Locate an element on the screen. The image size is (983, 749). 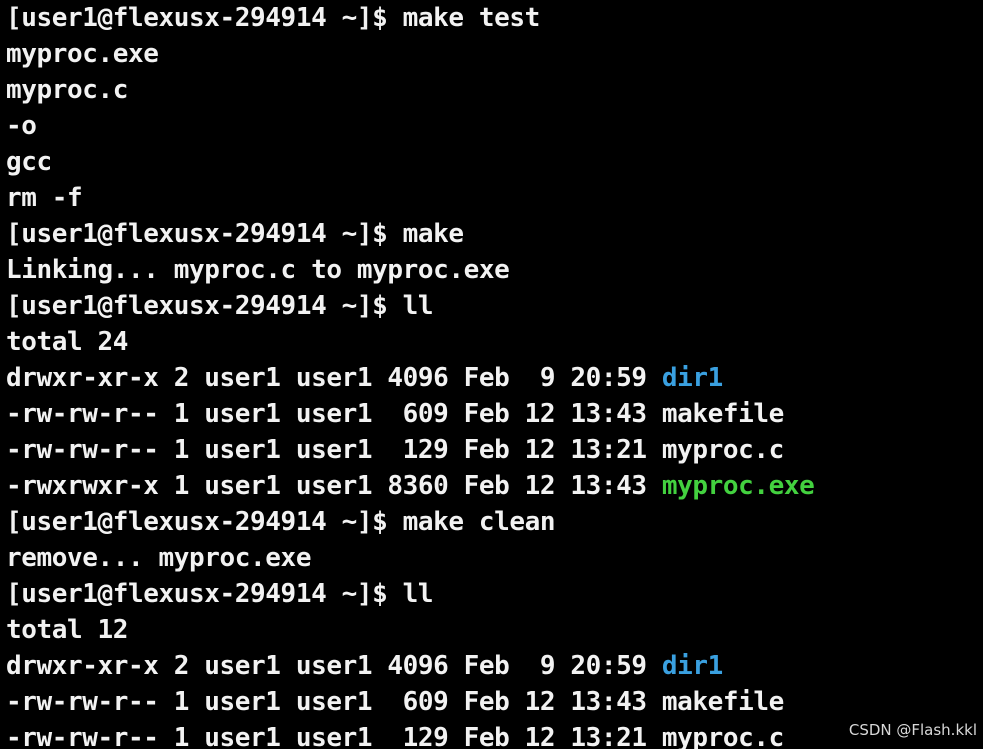
terminal-line: remove... myproc.exe is located at coordinates (410, 558).